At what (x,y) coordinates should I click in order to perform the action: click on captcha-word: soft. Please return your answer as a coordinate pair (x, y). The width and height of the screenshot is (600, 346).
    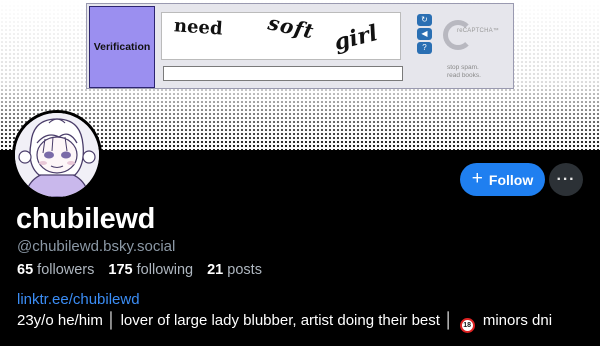
    Looking at the image, I should click on (291, 27).